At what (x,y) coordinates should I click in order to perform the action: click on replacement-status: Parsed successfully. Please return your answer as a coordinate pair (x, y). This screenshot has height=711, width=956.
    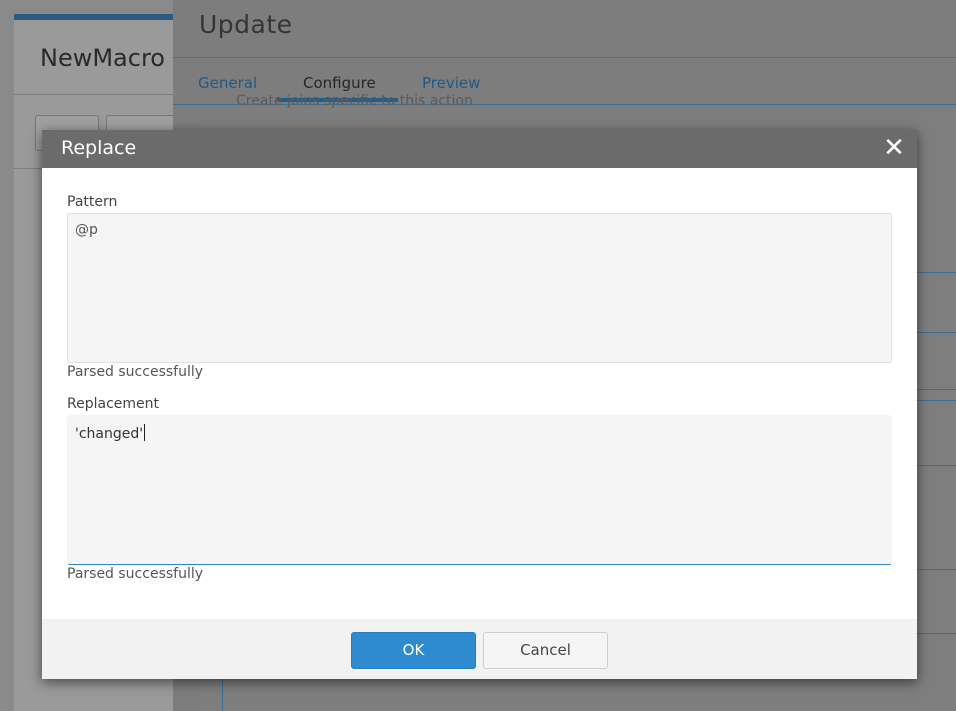
    Looking at the image, I should click on (135, 574).